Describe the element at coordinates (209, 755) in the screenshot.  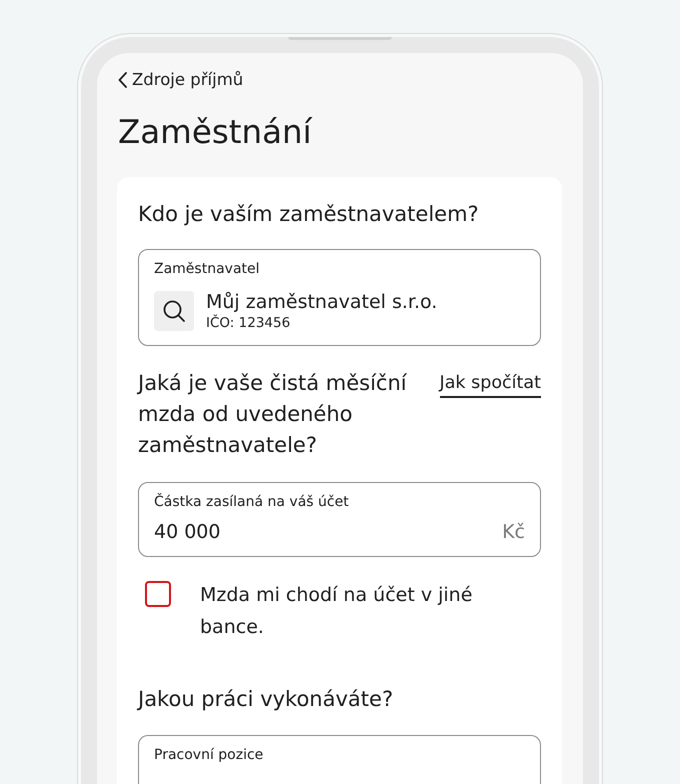
I see `field-label: Pracovní pozice` at that location.